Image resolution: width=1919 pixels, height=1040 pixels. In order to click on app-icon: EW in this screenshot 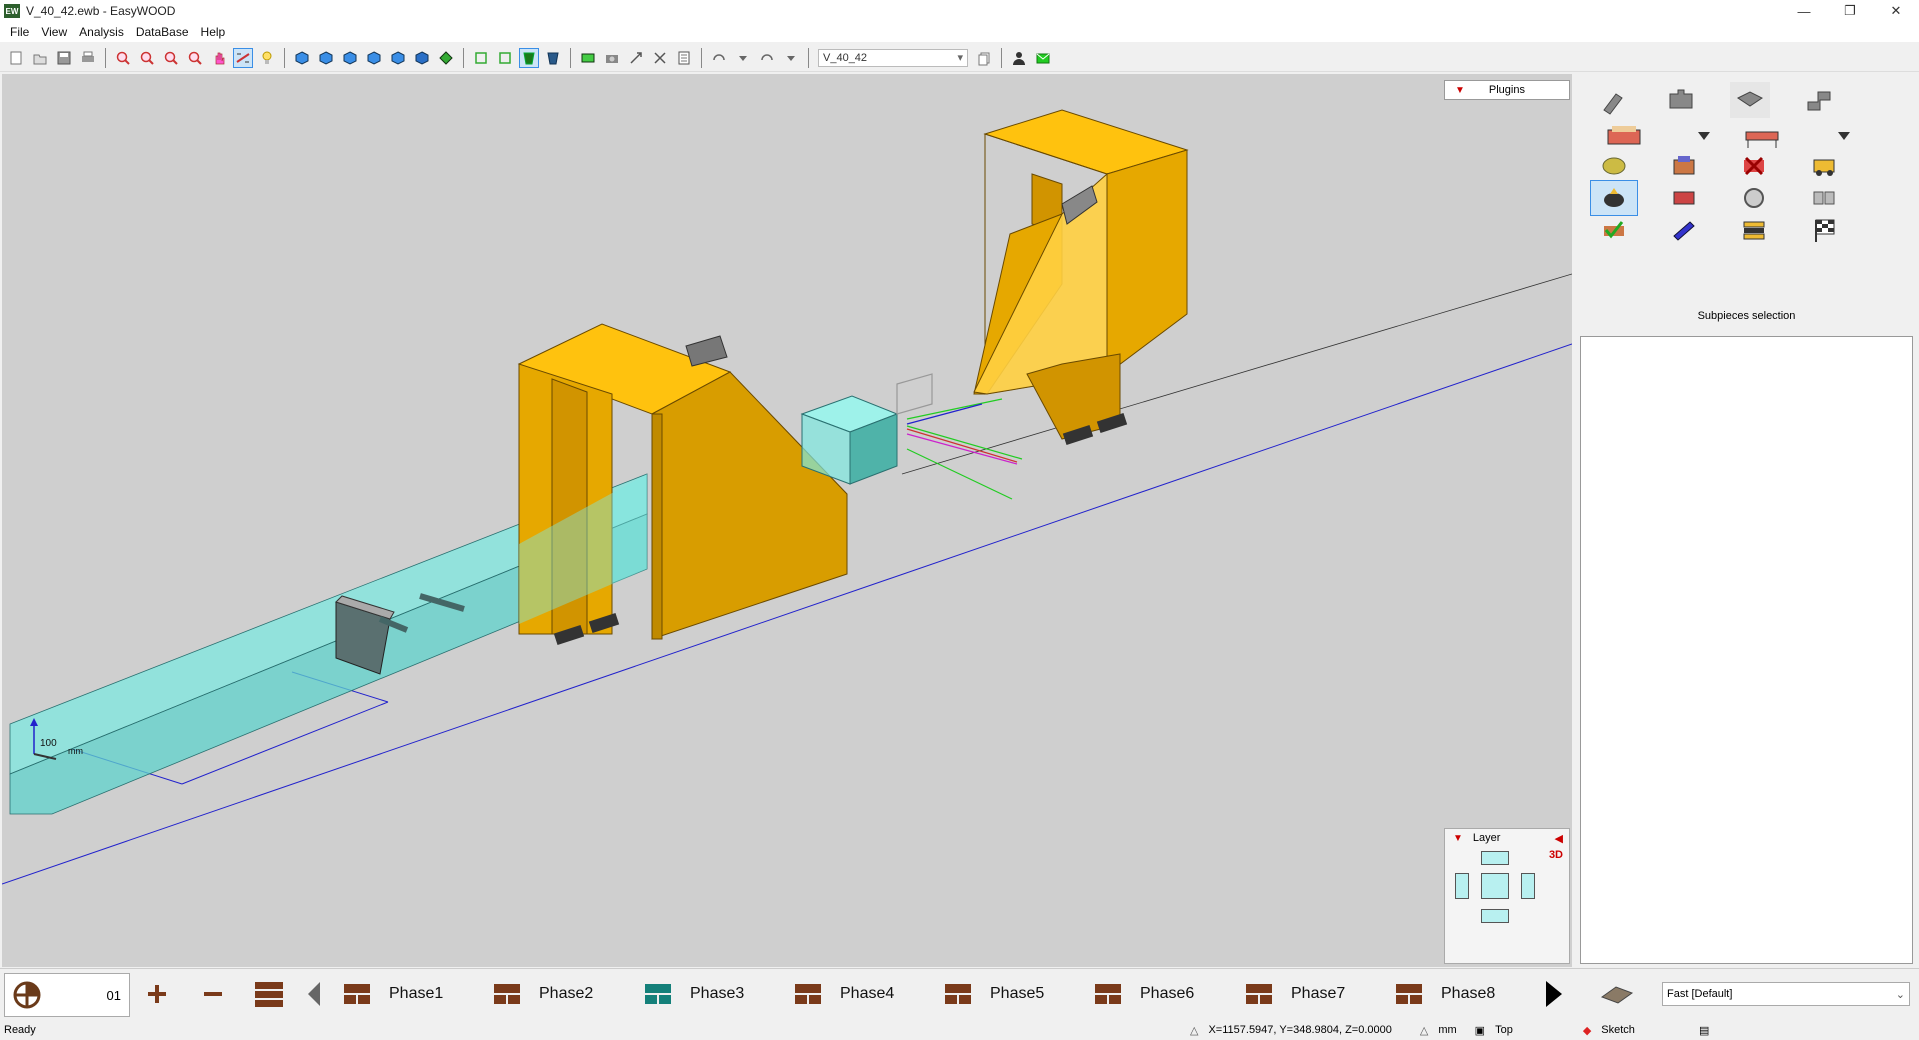, I will do `click(12, 11)`.